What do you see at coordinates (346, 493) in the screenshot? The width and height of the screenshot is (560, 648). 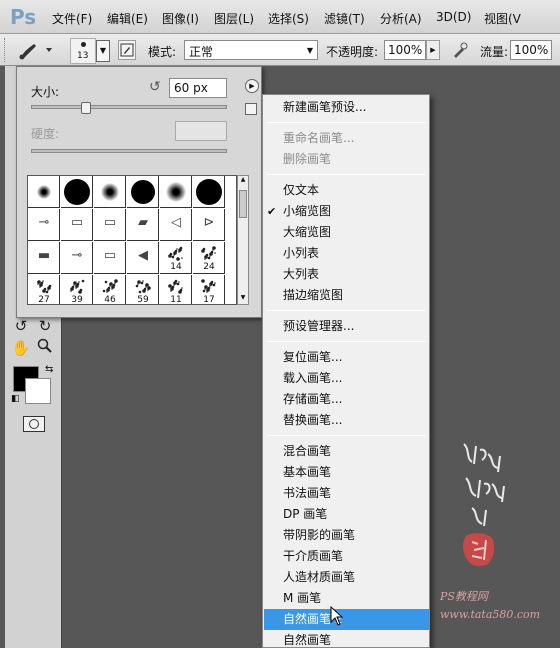 I see `menu-item: 书法画笔` at bounding box center [346, 493].